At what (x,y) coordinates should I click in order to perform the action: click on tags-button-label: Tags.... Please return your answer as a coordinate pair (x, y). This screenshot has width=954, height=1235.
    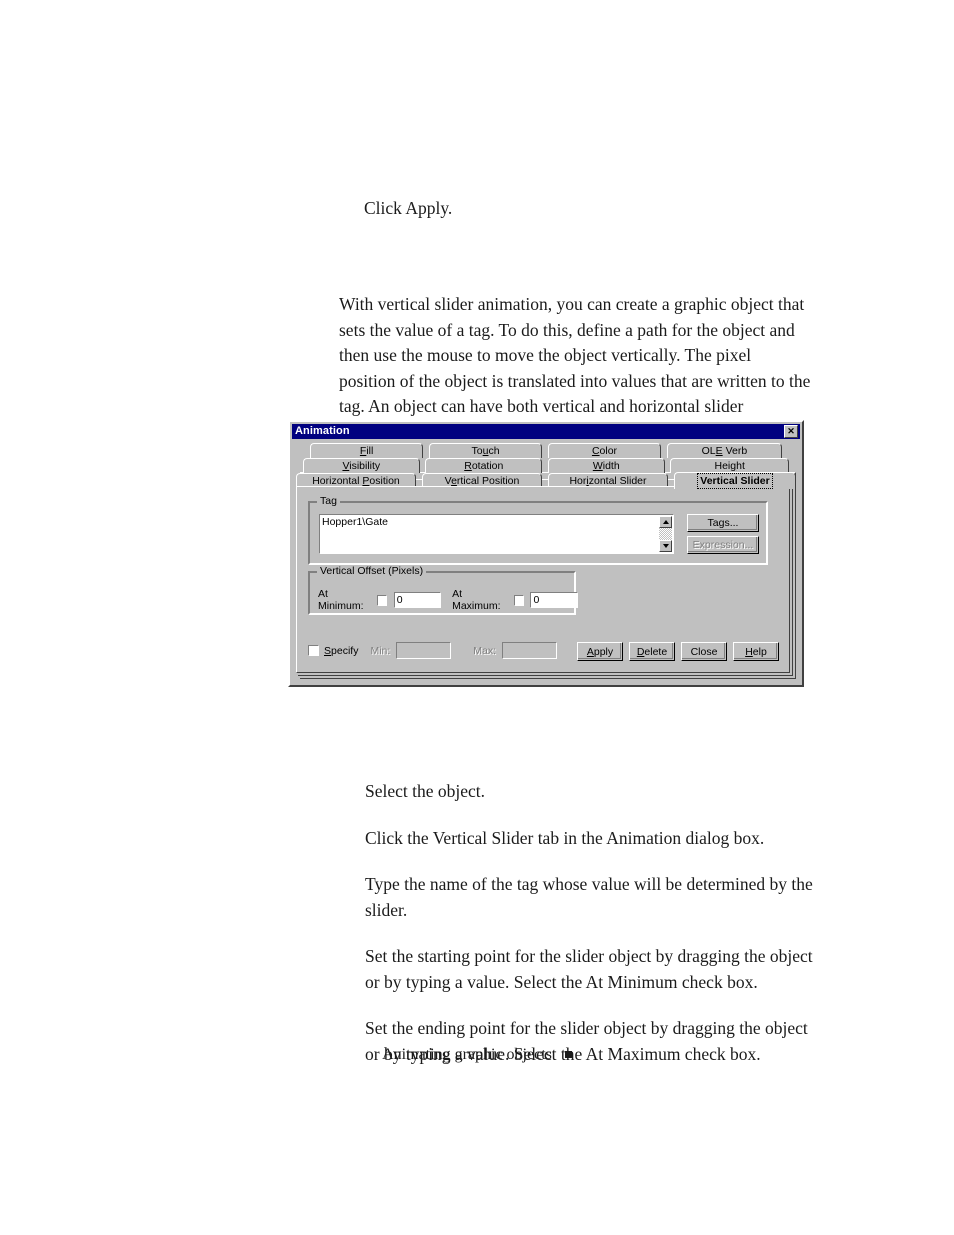
    Looking at the image, I should click on (723, 523).